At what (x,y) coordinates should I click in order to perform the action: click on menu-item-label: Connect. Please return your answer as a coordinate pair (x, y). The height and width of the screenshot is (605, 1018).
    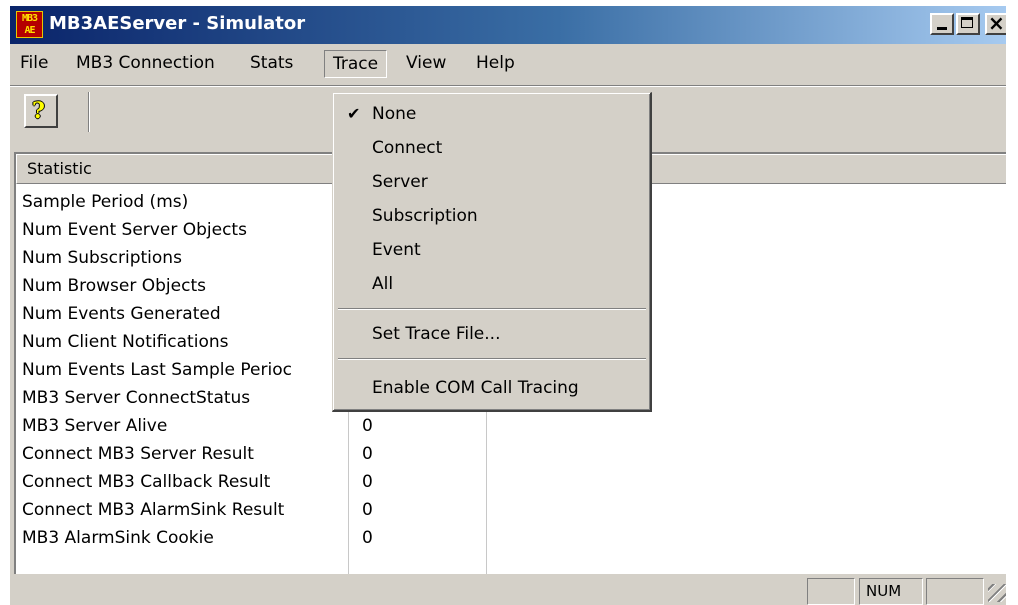
    Looking at the image, I should click on (407, 148).